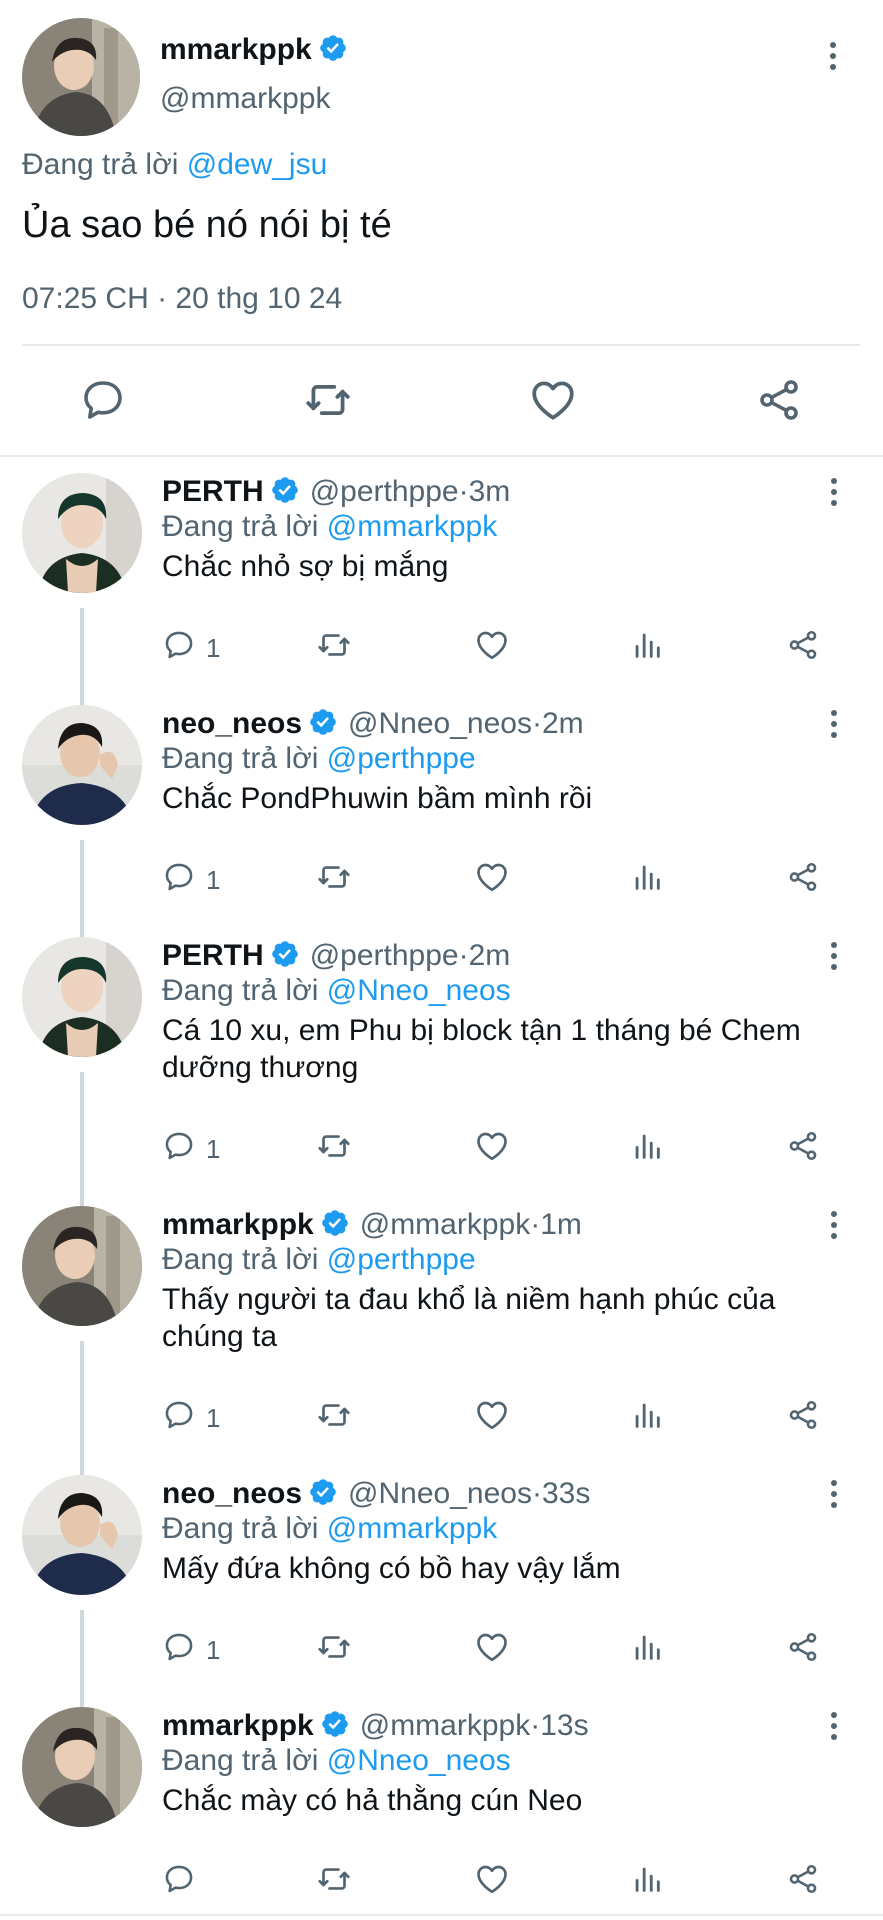  I want to click on reply-time: 33s, so click(566, 1494).